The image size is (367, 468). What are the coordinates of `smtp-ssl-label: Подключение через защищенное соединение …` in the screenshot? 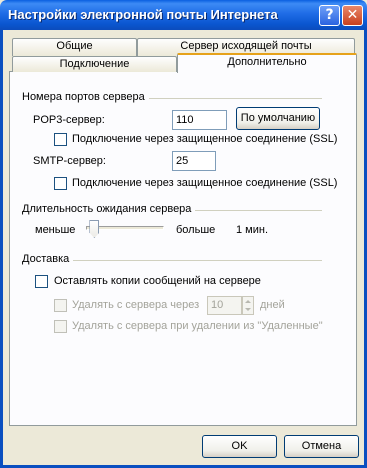 It's located at (205, 183).